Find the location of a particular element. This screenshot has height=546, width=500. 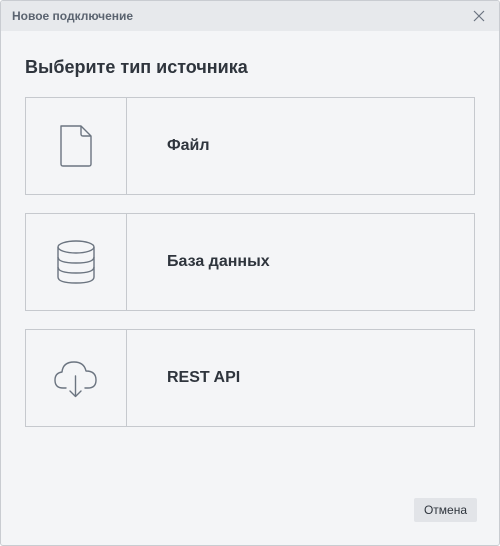

option-label-database: База данных is located at coordinates (218, 261).